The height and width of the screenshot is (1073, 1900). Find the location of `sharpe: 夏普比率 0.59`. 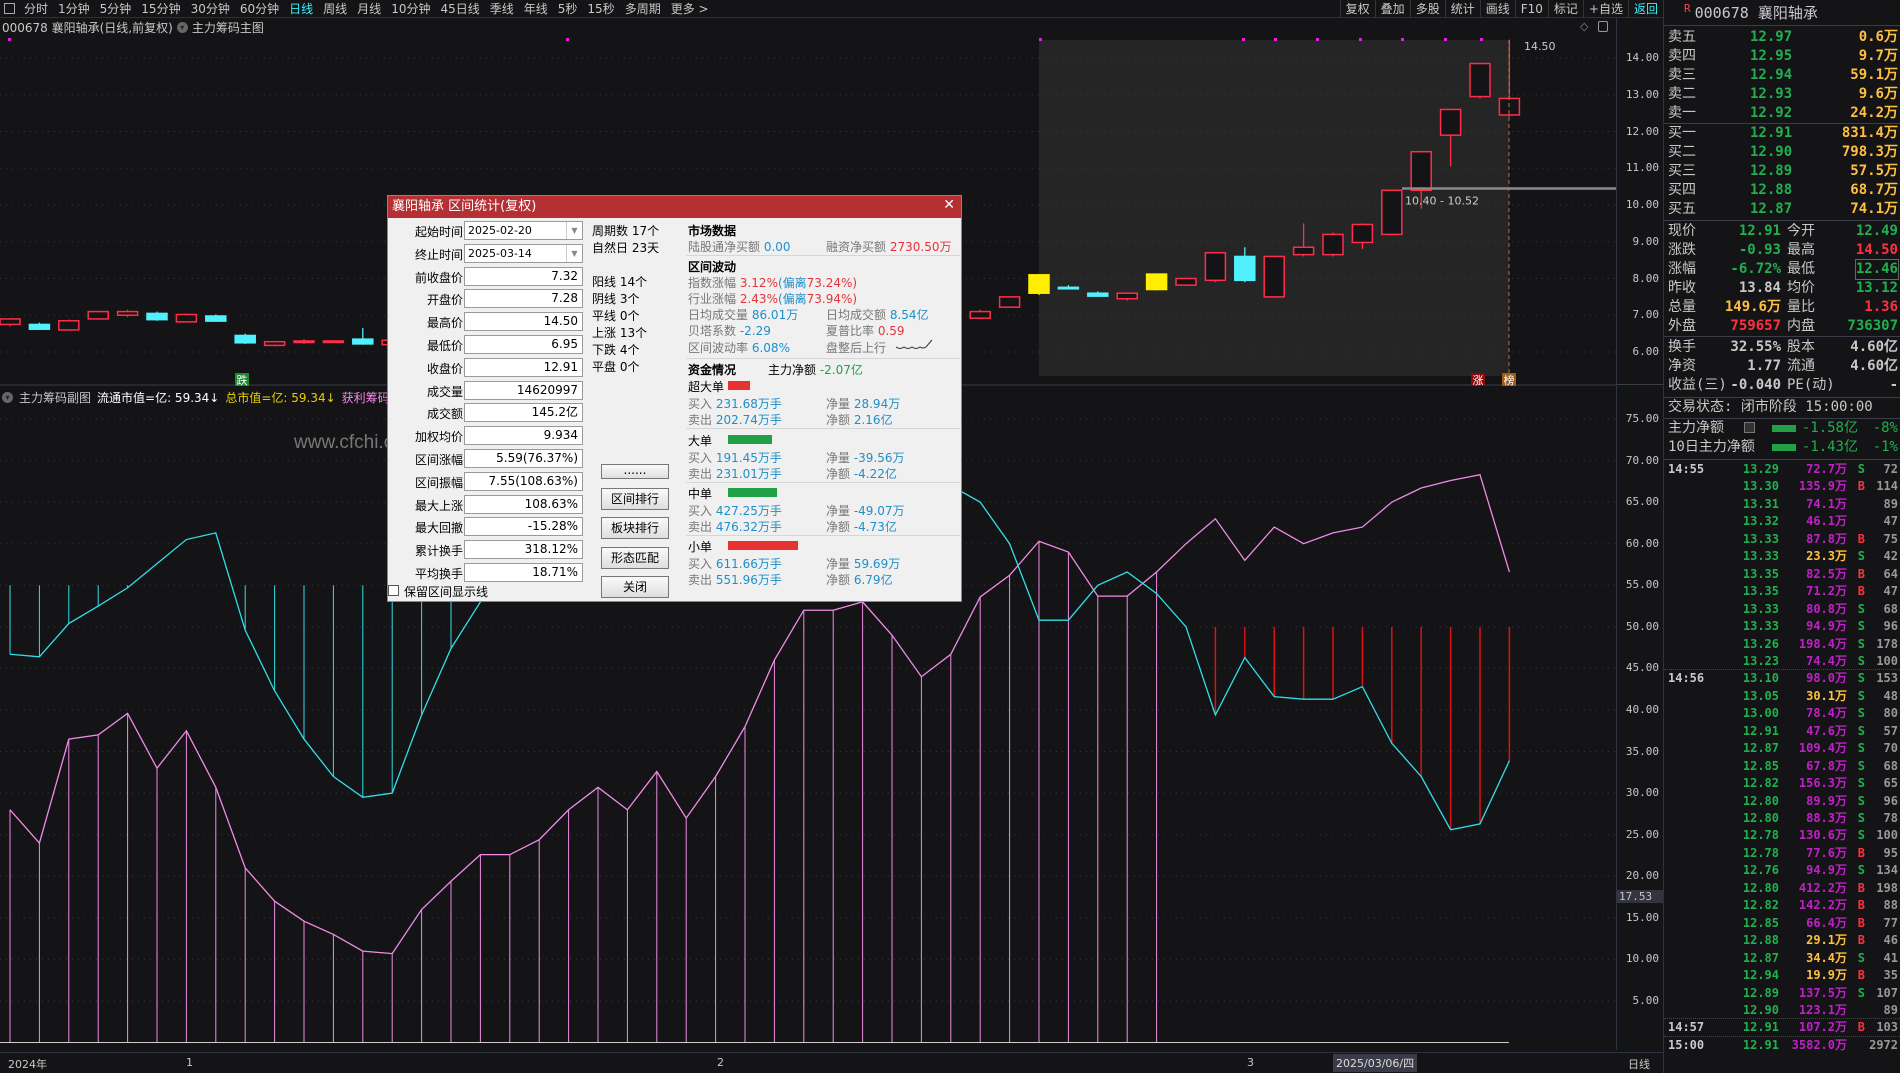

sharpe: 夏普比率 0.59 is located at coordinates (865, 330).